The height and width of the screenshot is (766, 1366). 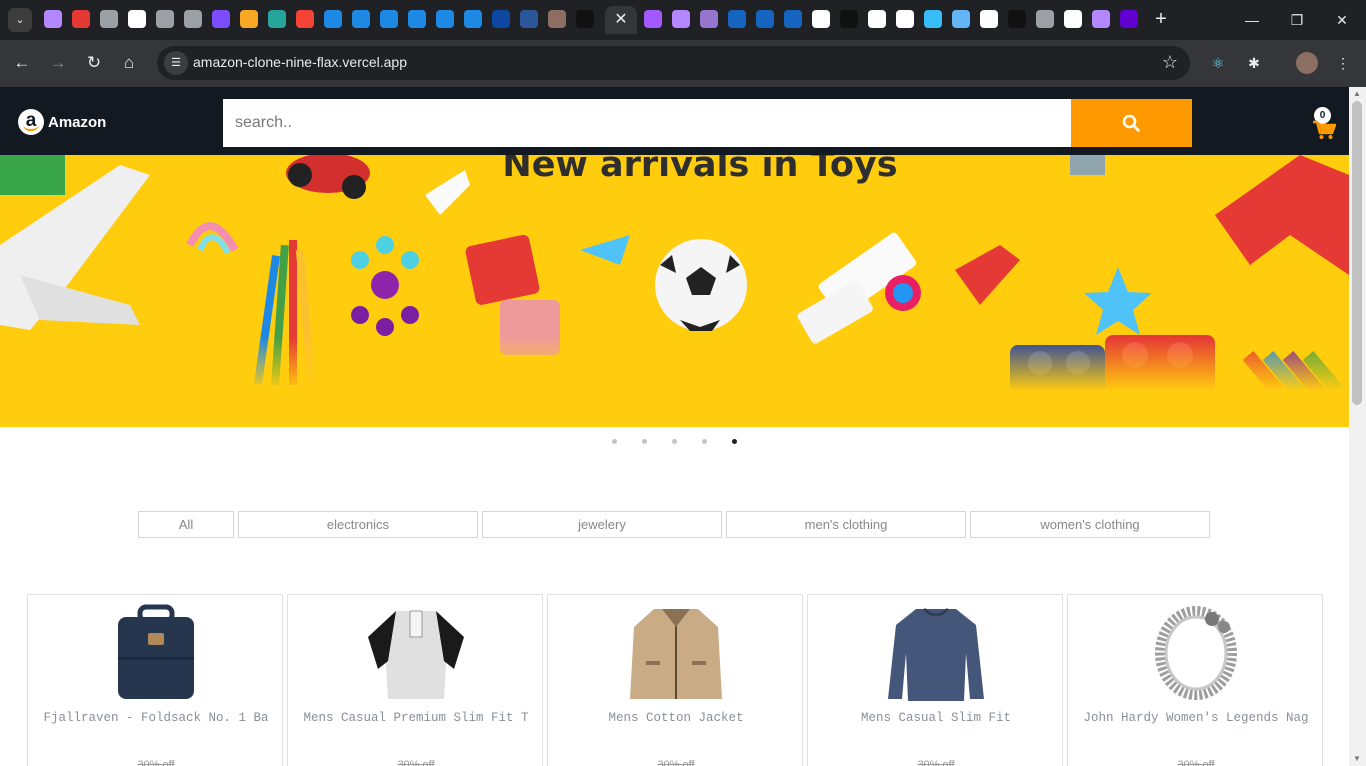 What do you see at coordinates (1170, 62) in the screenshot?
I see `bookmark-star-icon: ☆` at bounding box center [1170, 62].